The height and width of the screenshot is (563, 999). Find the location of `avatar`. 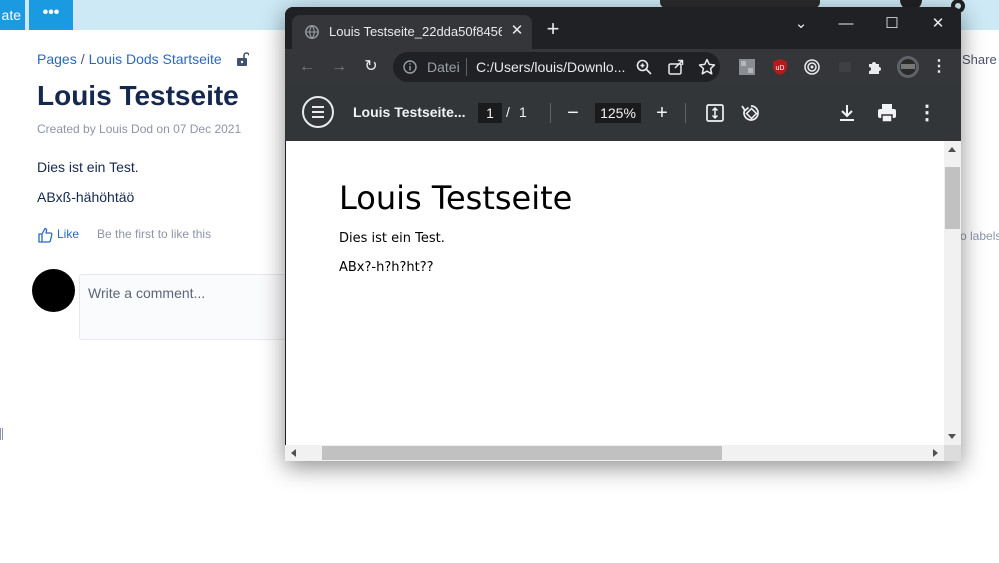

avatar is located at coordinates (53, 290).